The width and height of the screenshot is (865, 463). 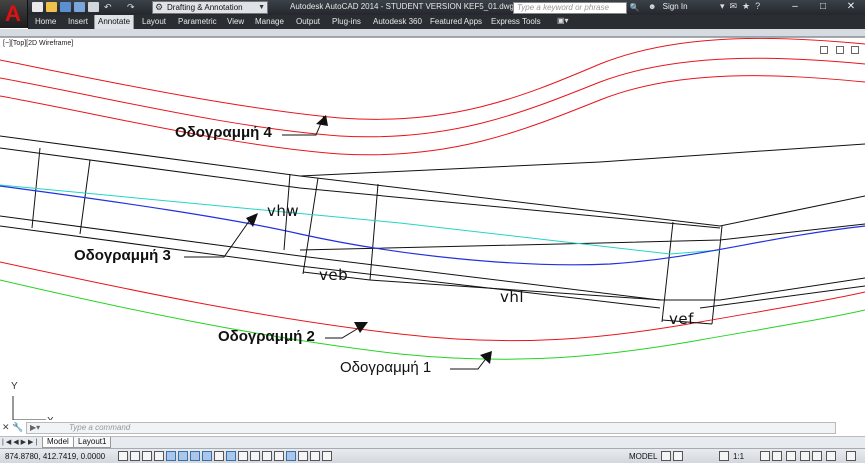 What do you see at coordinates (261, 7) in the screenshot?
I see `chevron-down-icon: ▼` at bounding box center [261, 7].